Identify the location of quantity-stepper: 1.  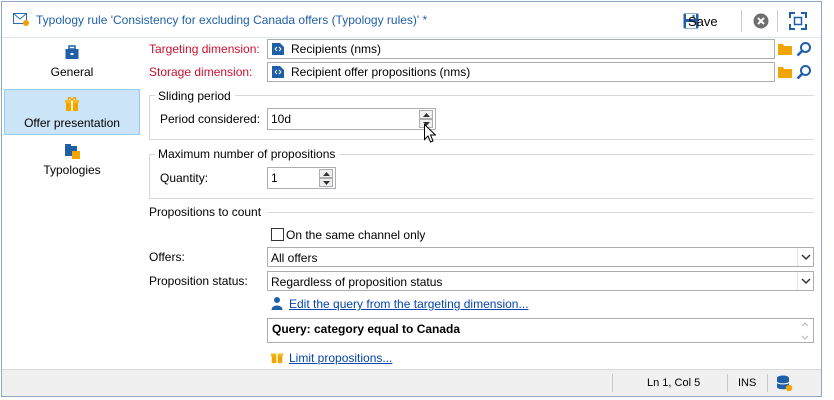
(301, 178).